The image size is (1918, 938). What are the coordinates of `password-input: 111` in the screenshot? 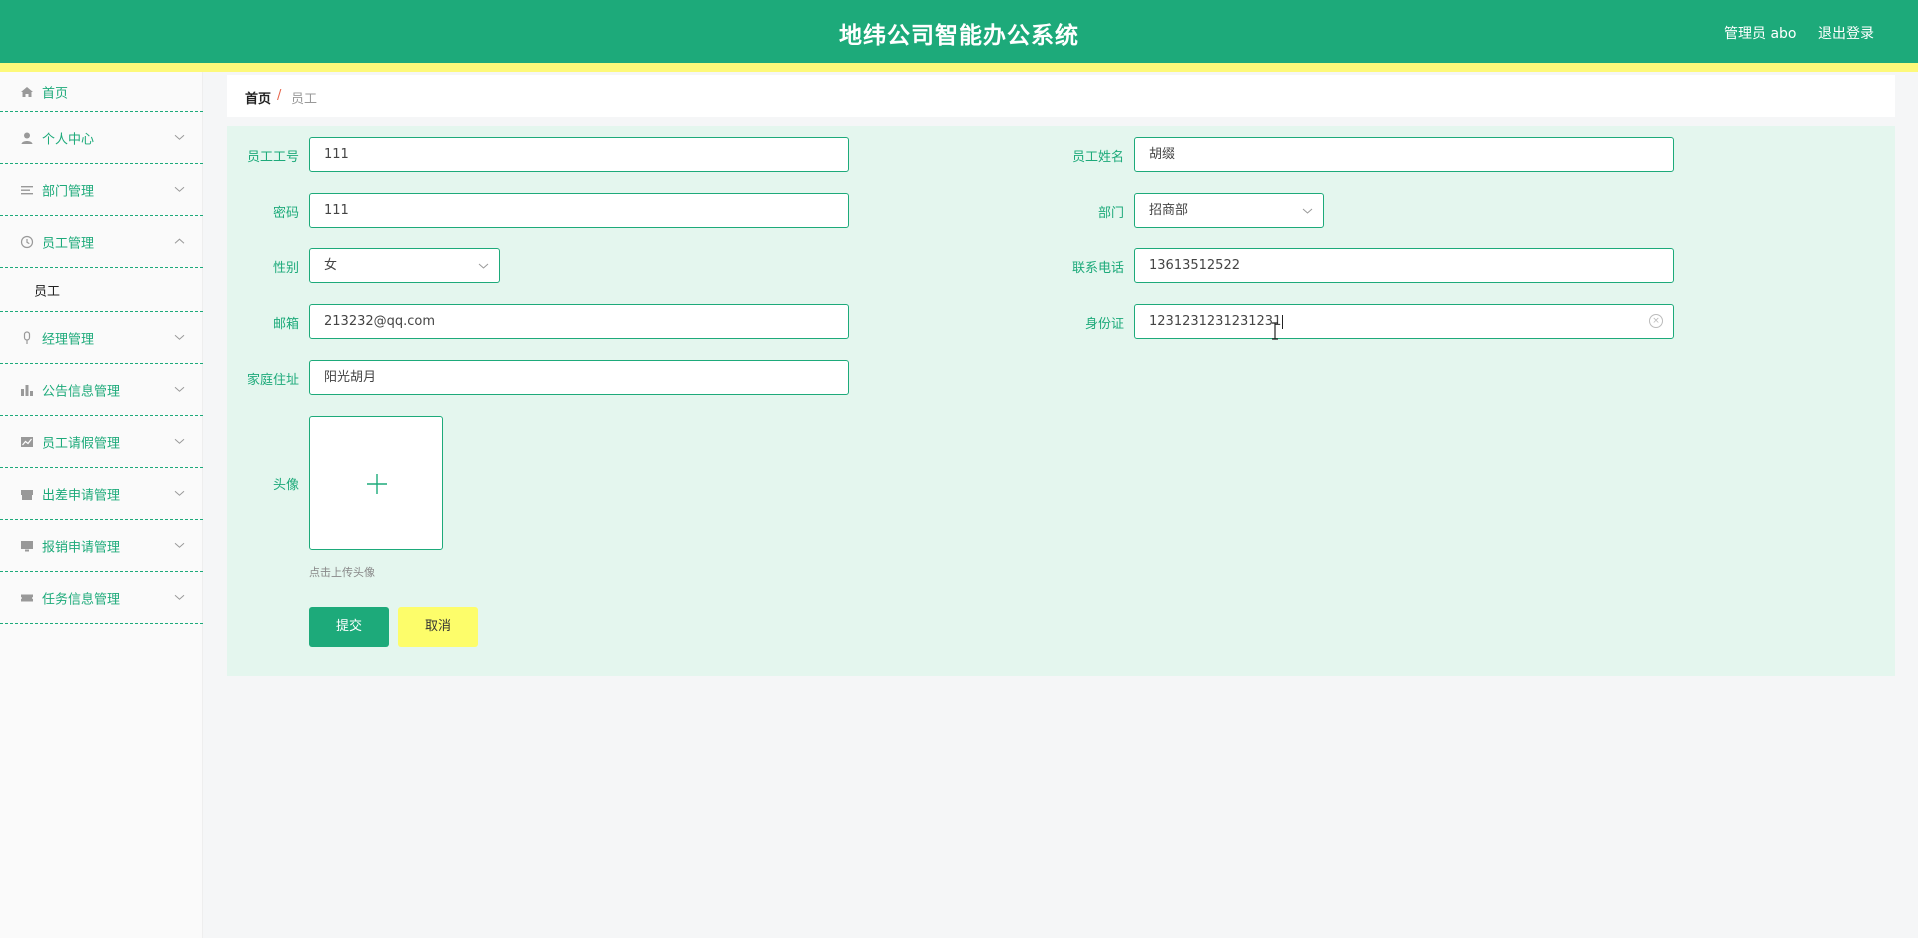 It's located at (579, 210).